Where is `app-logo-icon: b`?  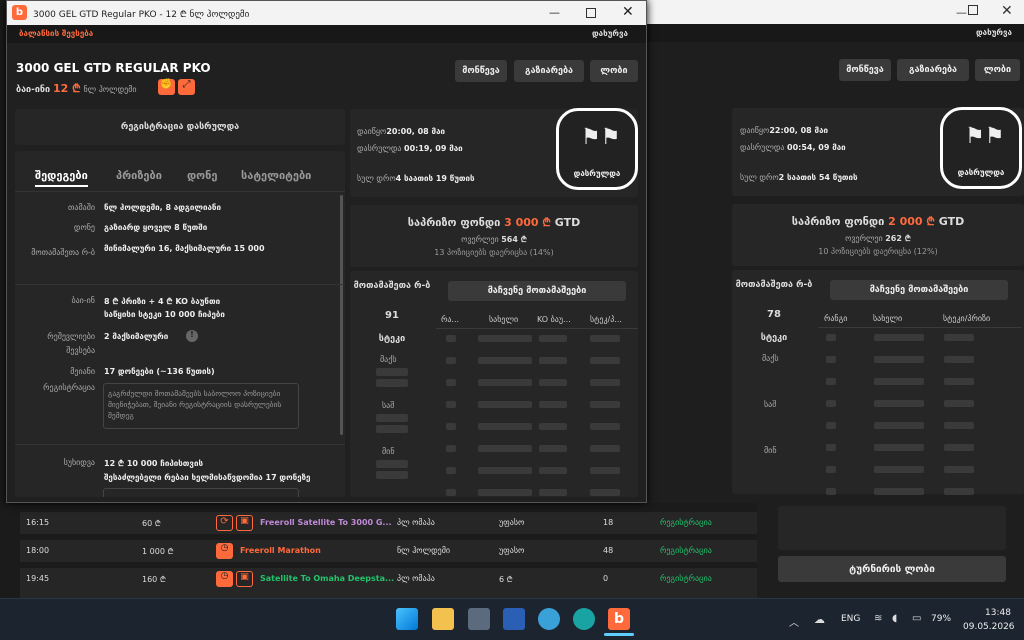
app-logo-icon: b is located at coordinates (19, 12).